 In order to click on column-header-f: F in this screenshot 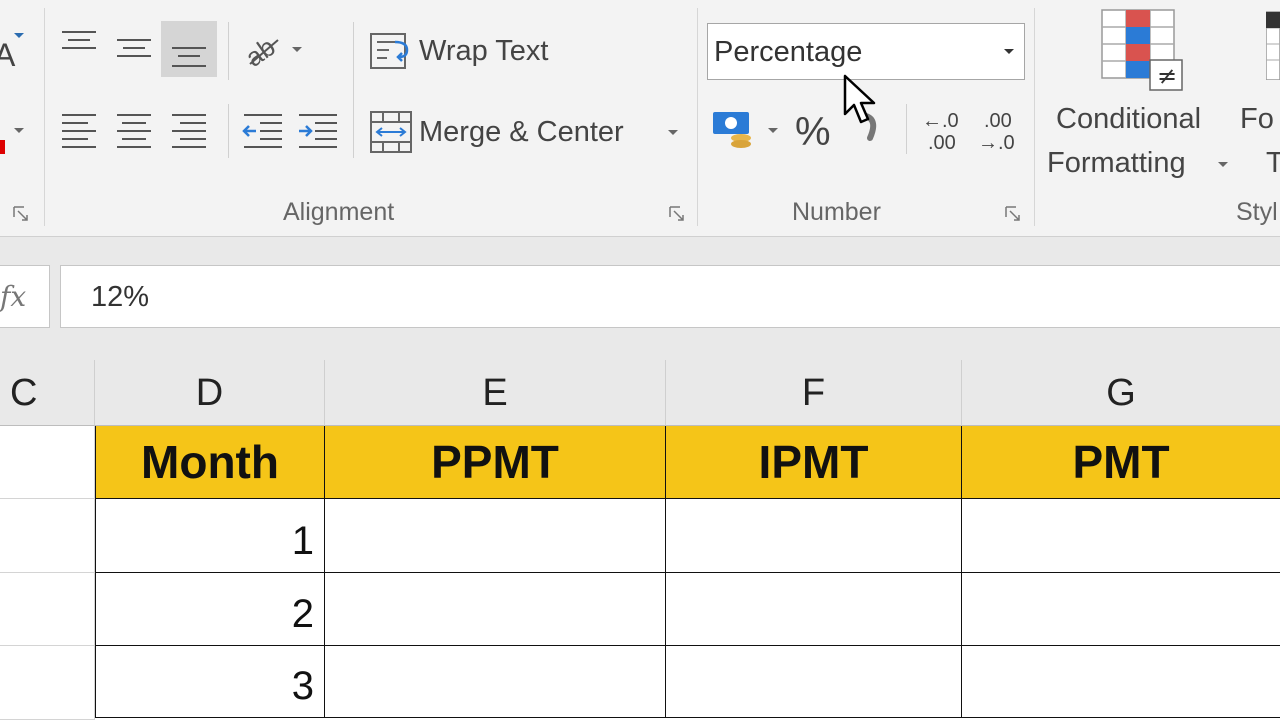, I will do `click(814, 393)`.